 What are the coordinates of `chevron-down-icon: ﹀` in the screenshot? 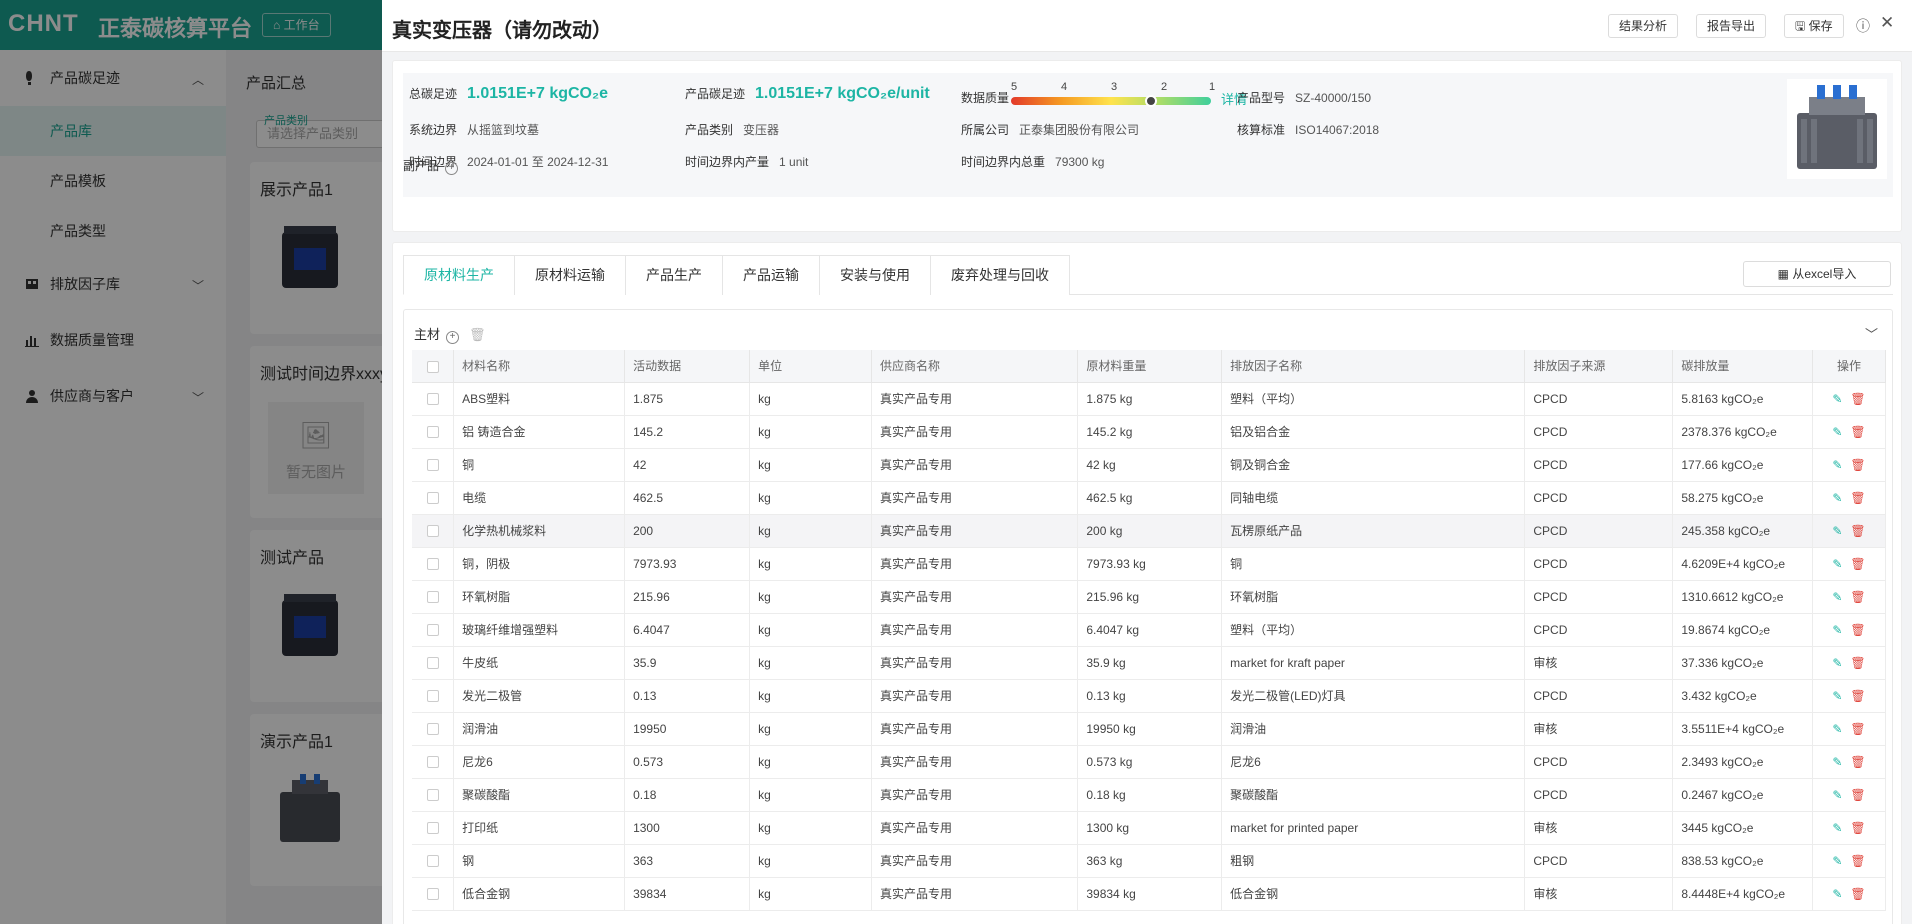 It's located at (1871, 333).